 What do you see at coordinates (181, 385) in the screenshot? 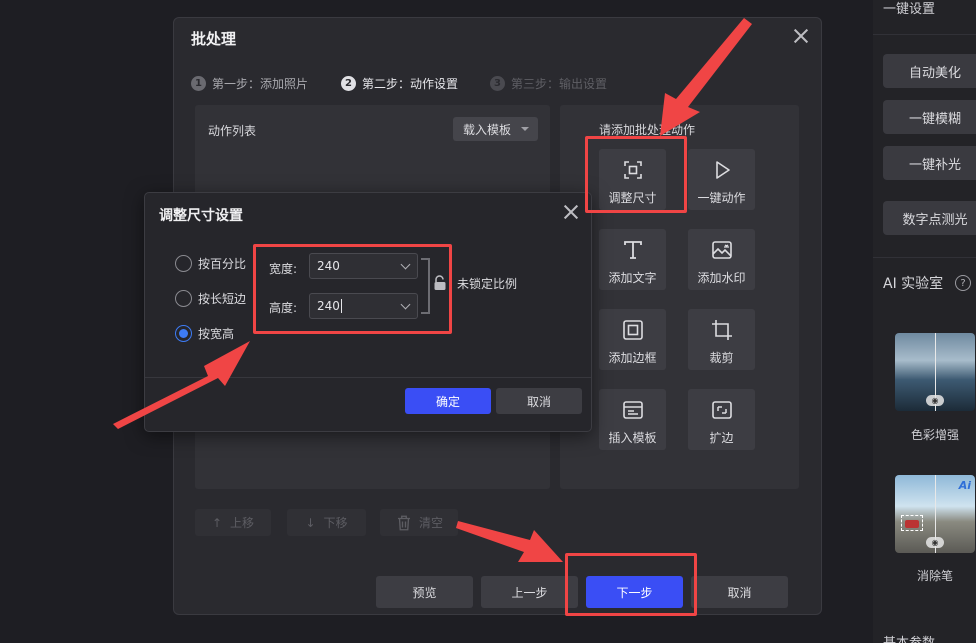
I see `arrow-to-inputs` at bounding box center [181, 385].